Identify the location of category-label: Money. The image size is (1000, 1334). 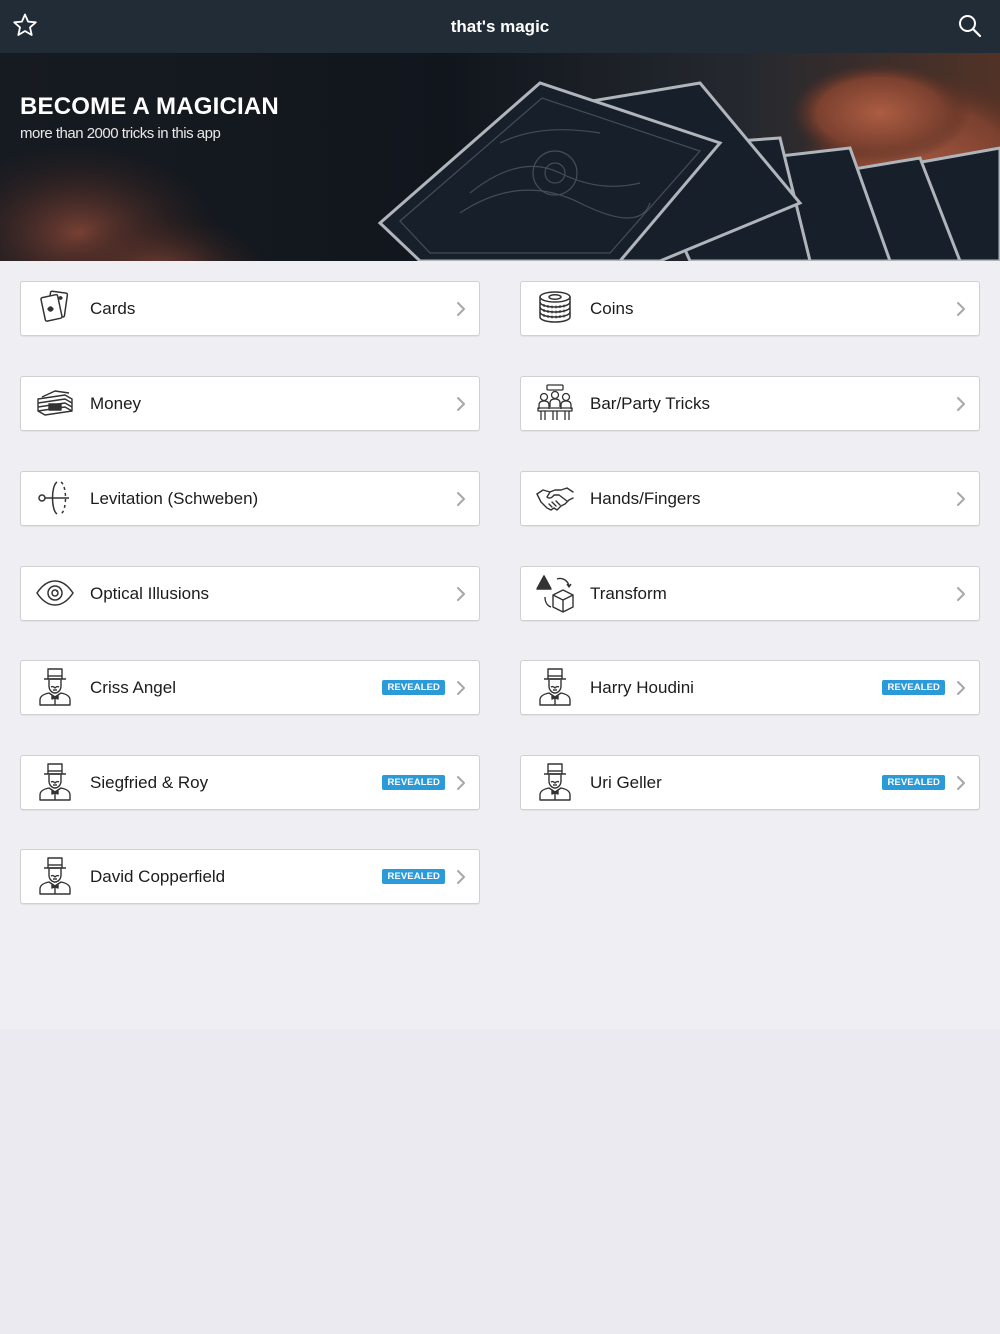
(116, 403).